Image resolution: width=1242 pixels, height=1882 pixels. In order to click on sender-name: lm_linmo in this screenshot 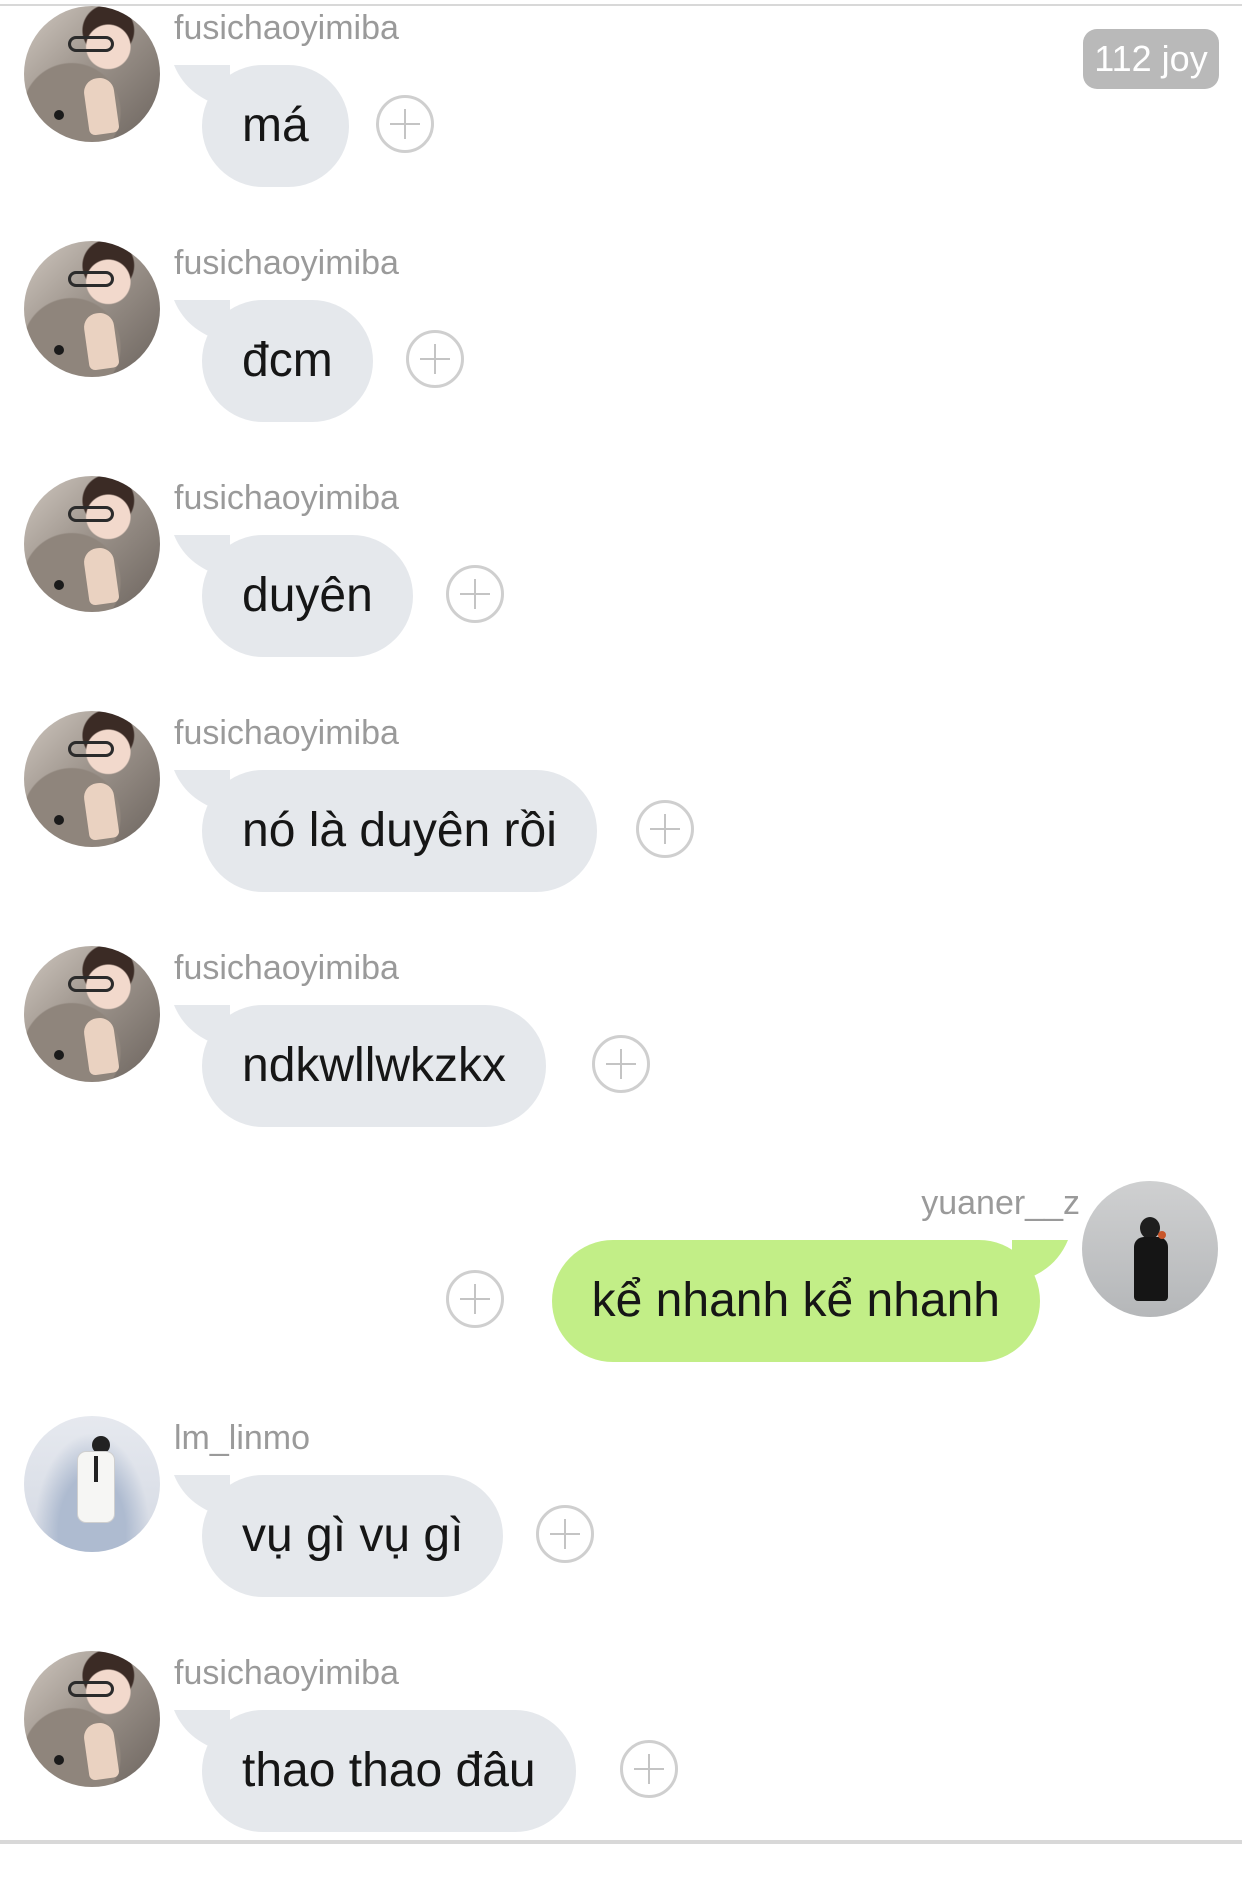, I will do `click(242, 1438)`.